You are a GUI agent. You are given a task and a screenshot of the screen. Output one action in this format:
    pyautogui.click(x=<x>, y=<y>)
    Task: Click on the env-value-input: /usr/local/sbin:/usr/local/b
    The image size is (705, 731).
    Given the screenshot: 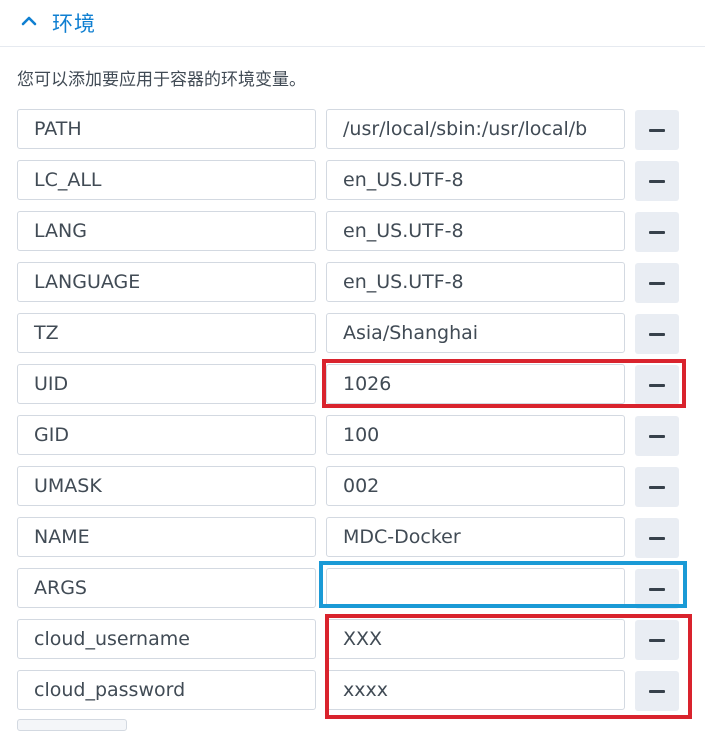 What is the action you would take?
    pyautogui.click(x=475, y=129)
    